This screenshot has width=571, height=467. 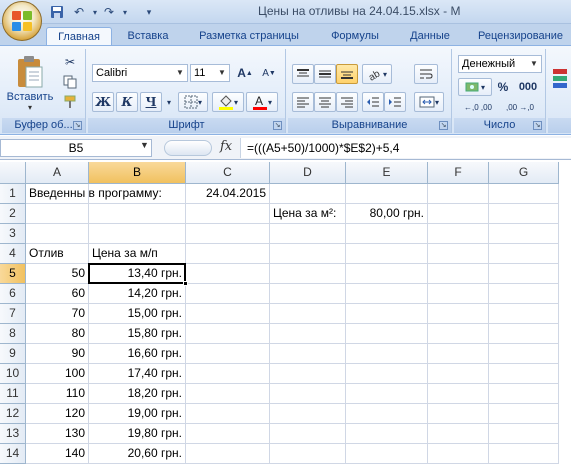 What do you see at coordinates (137, 214) in the screenshot?
I see `cell-b2` at bounding box center [137, 214].